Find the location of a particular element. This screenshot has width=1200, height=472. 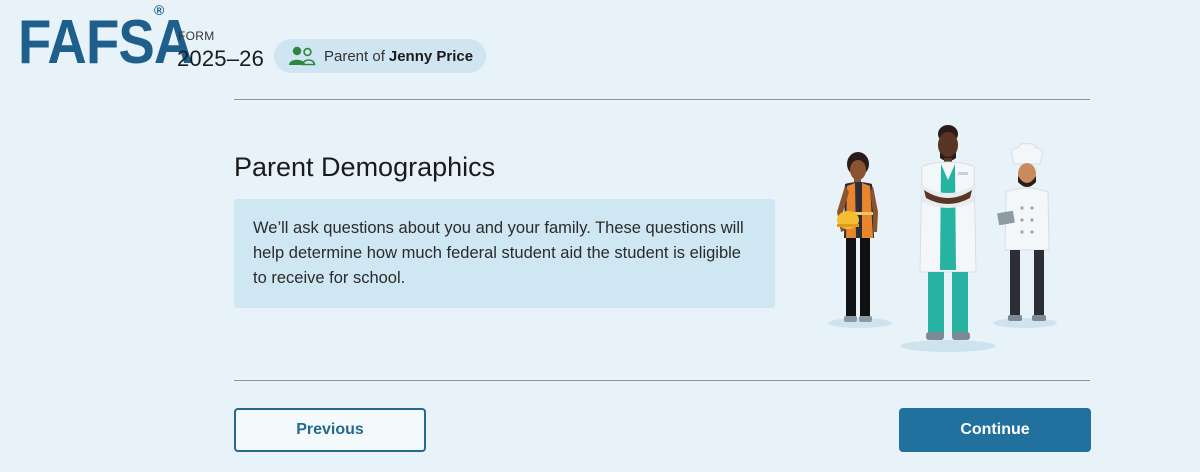

role-badge: Parent of Jenny Price is located at coordinates (380, 56).